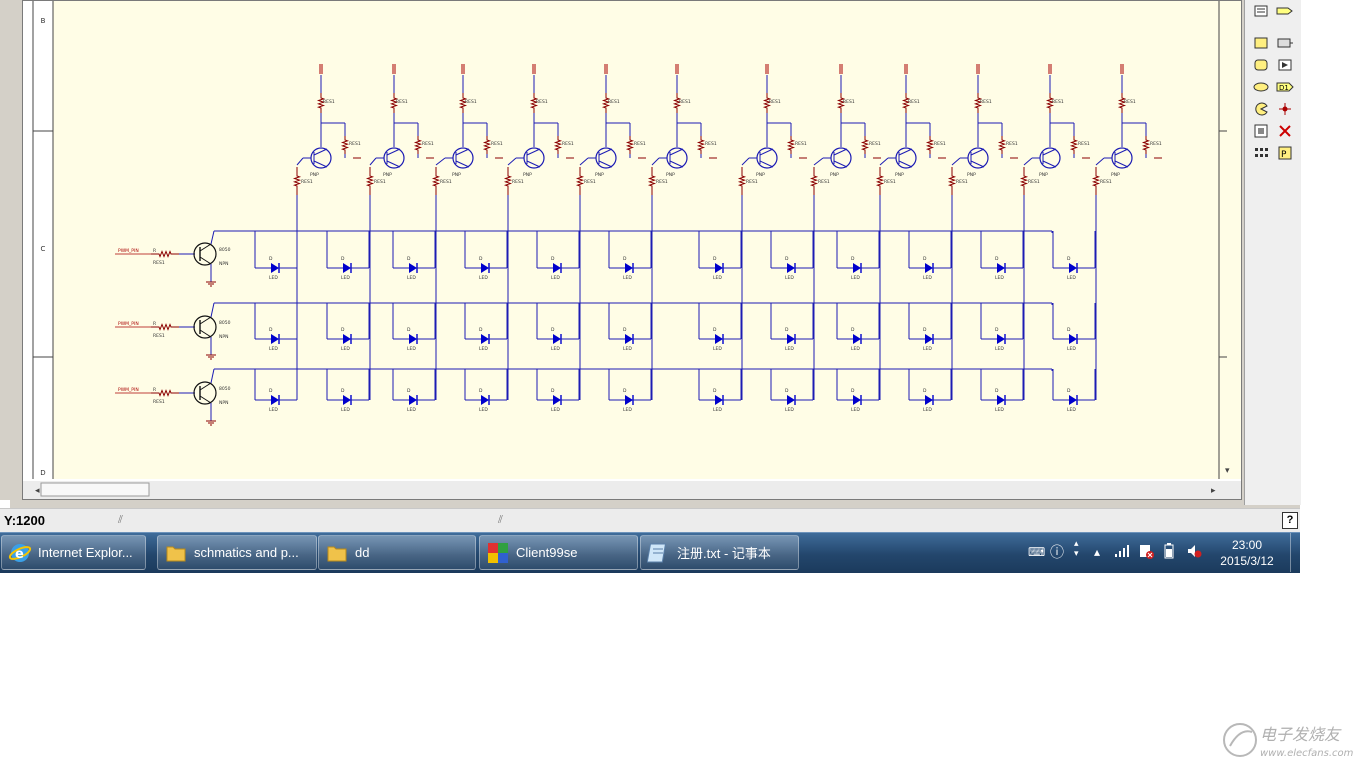 This screenshot has width=1366, height=768. I want to click on scrollbar-thumb, so click(95, 489).